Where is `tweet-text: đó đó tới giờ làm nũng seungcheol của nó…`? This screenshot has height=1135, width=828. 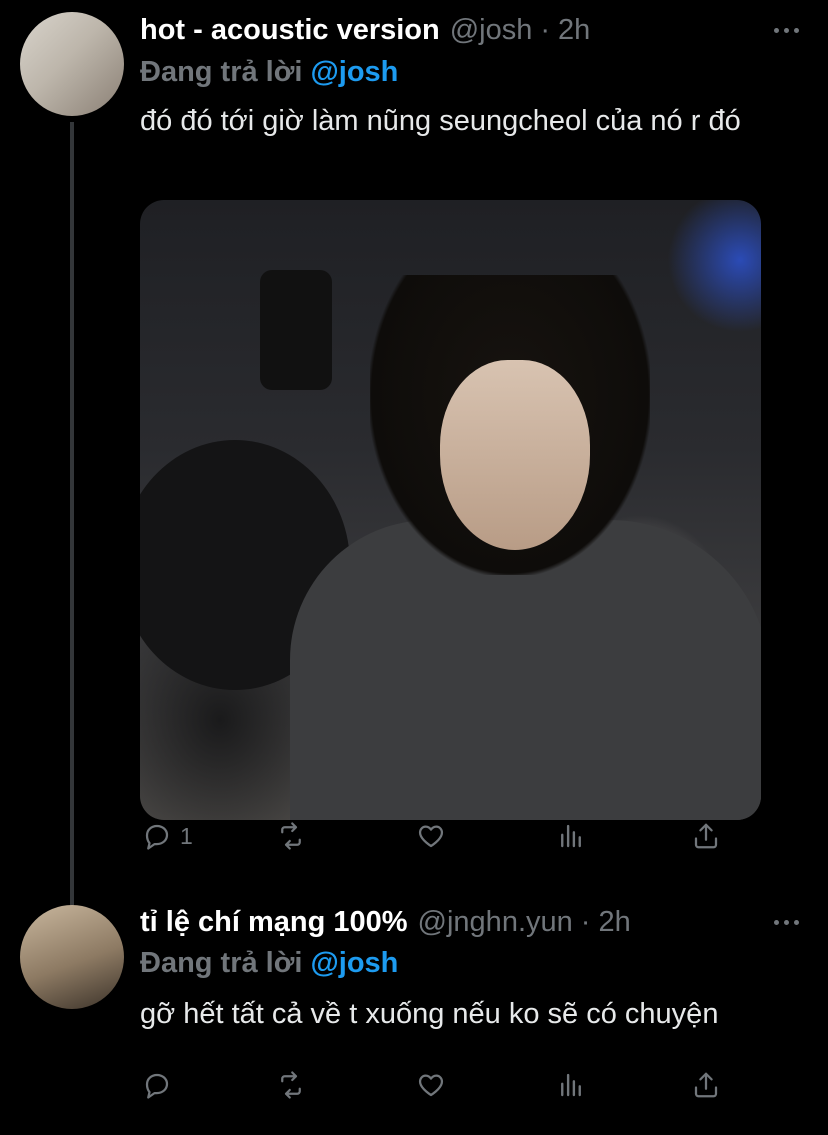
tweet-text: đó đó tới giờ làm nũng seungcheol của nó… is located at coordinates (440, 121).